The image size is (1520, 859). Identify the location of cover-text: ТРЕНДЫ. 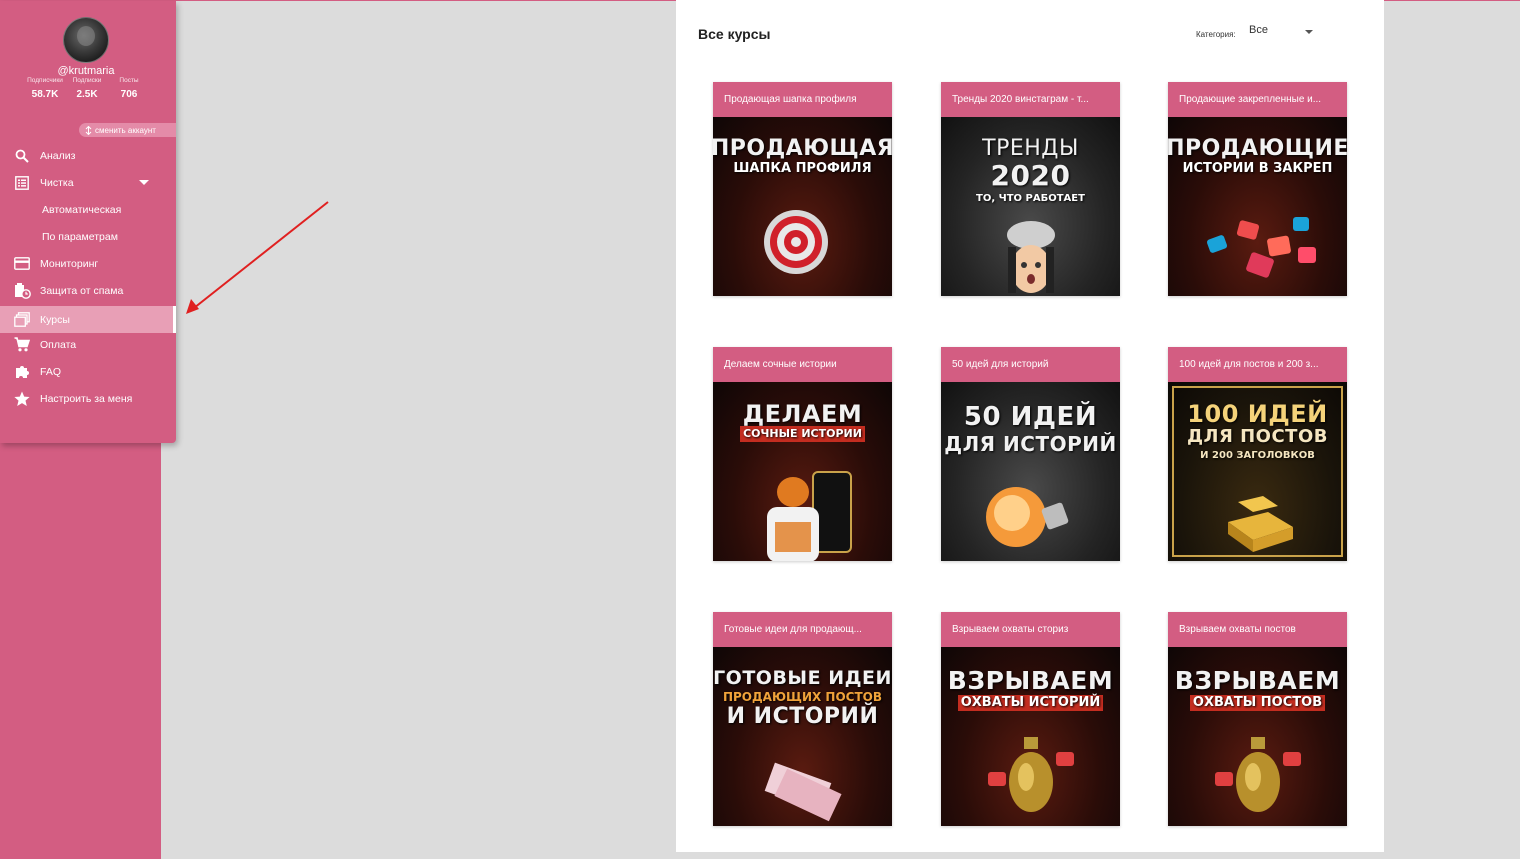
(1030, 148).